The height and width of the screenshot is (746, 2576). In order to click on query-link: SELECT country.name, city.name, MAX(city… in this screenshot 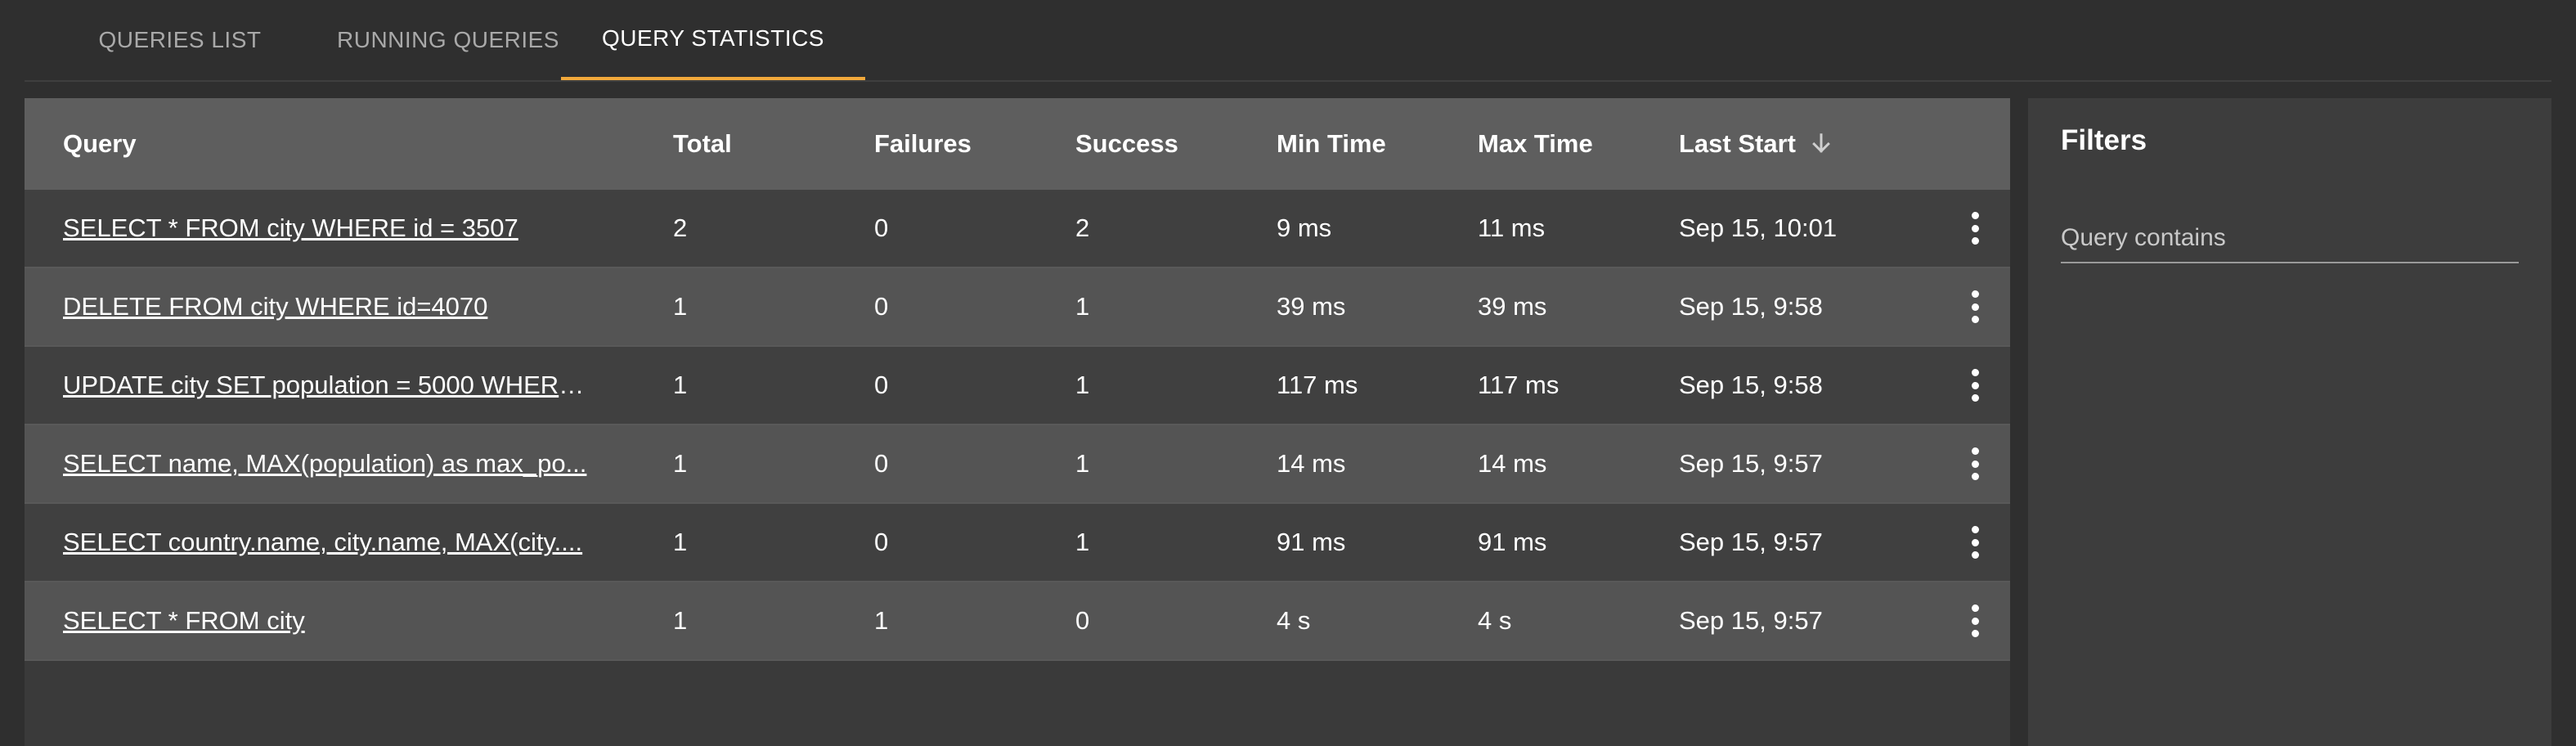, I will do `click(328, 542)`.